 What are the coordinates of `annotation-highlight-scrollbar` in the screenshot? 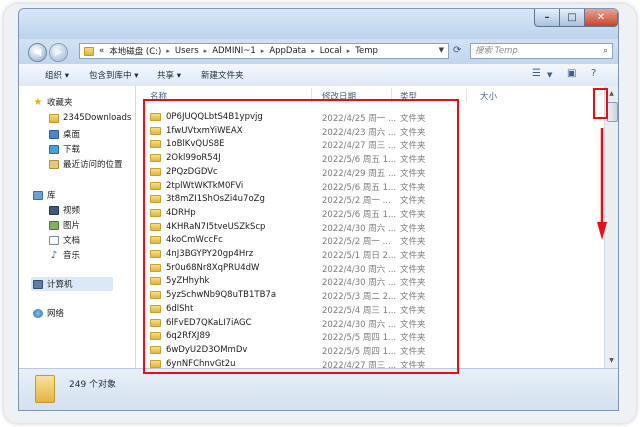 It's located at (600, 103).